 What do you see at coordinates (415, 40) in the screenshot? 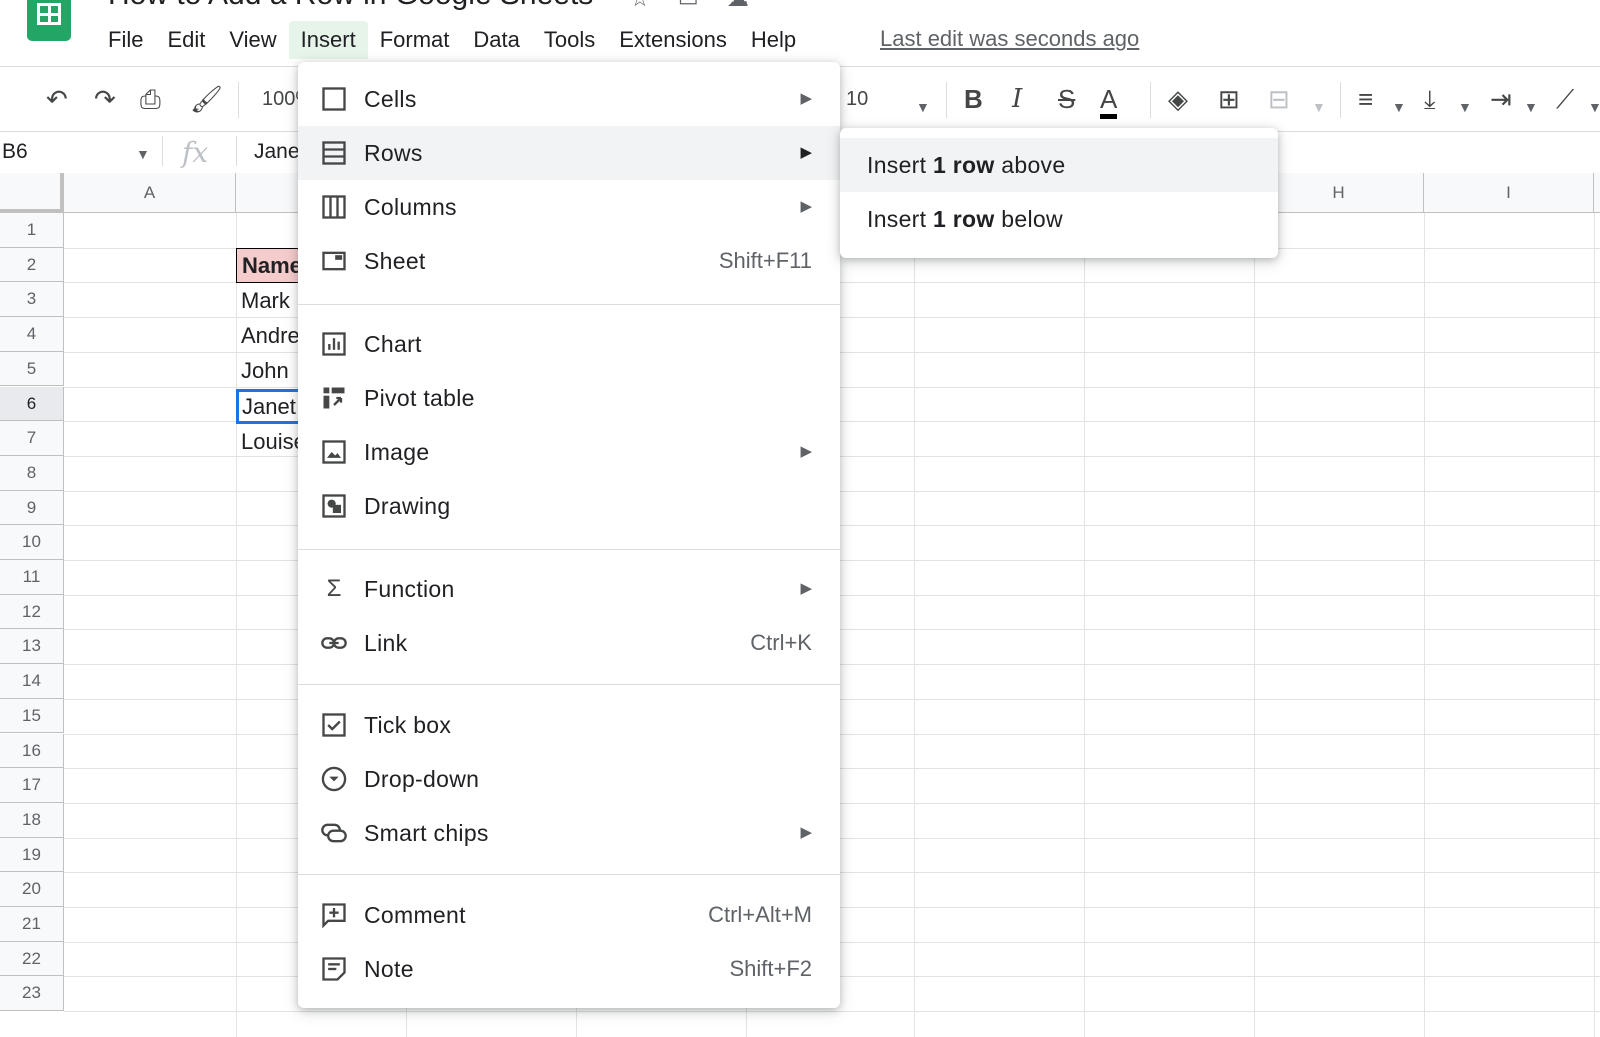
I see `menu-format: Format` at bounding box center [415, 40].